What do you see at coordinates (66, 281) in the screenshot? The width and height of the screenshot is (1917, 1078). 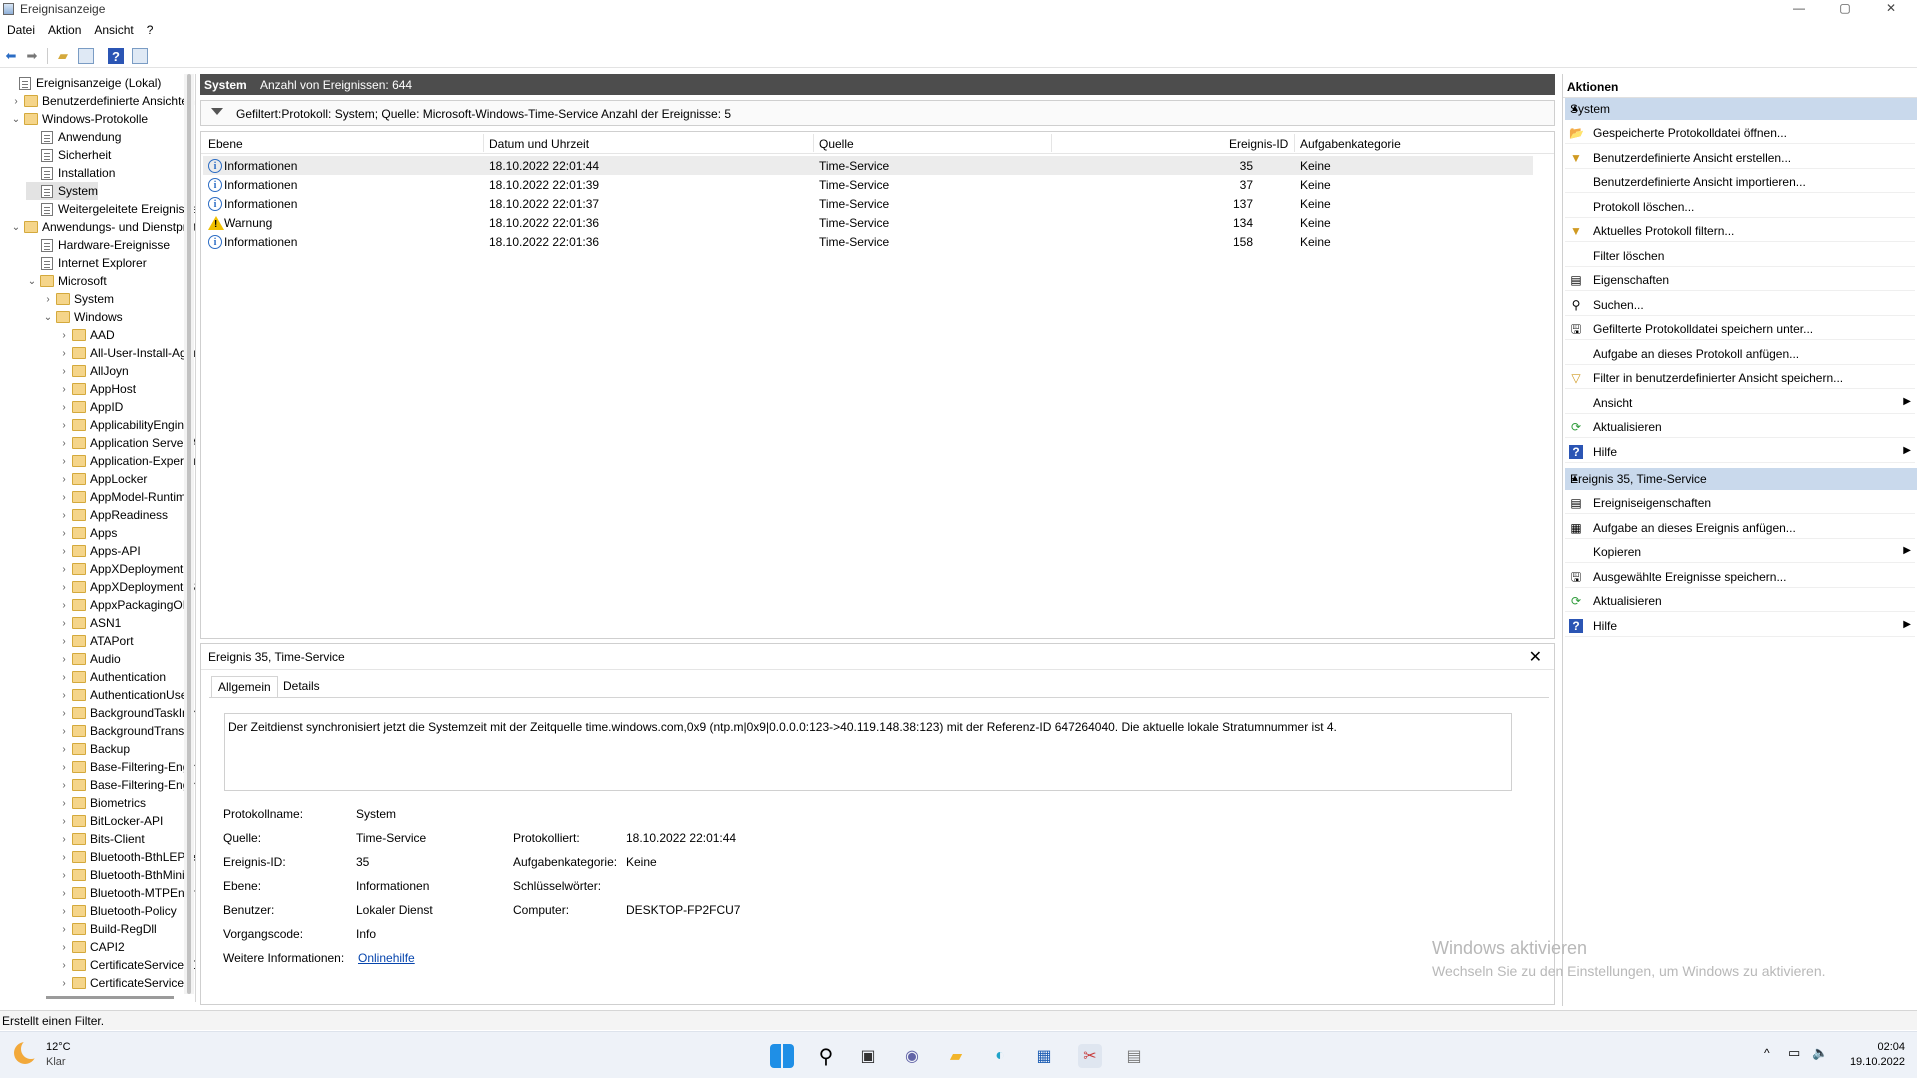 I see `tree-item: ⌄ Microsoft` at bounding box center [66, 281].